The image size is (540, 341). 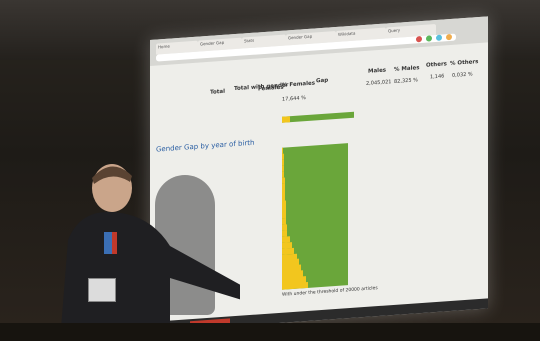 What do you see at coordinates (322, 81) in the screenshot?
I see `col-gap-header: Gap` at bounding box center [322, 81].